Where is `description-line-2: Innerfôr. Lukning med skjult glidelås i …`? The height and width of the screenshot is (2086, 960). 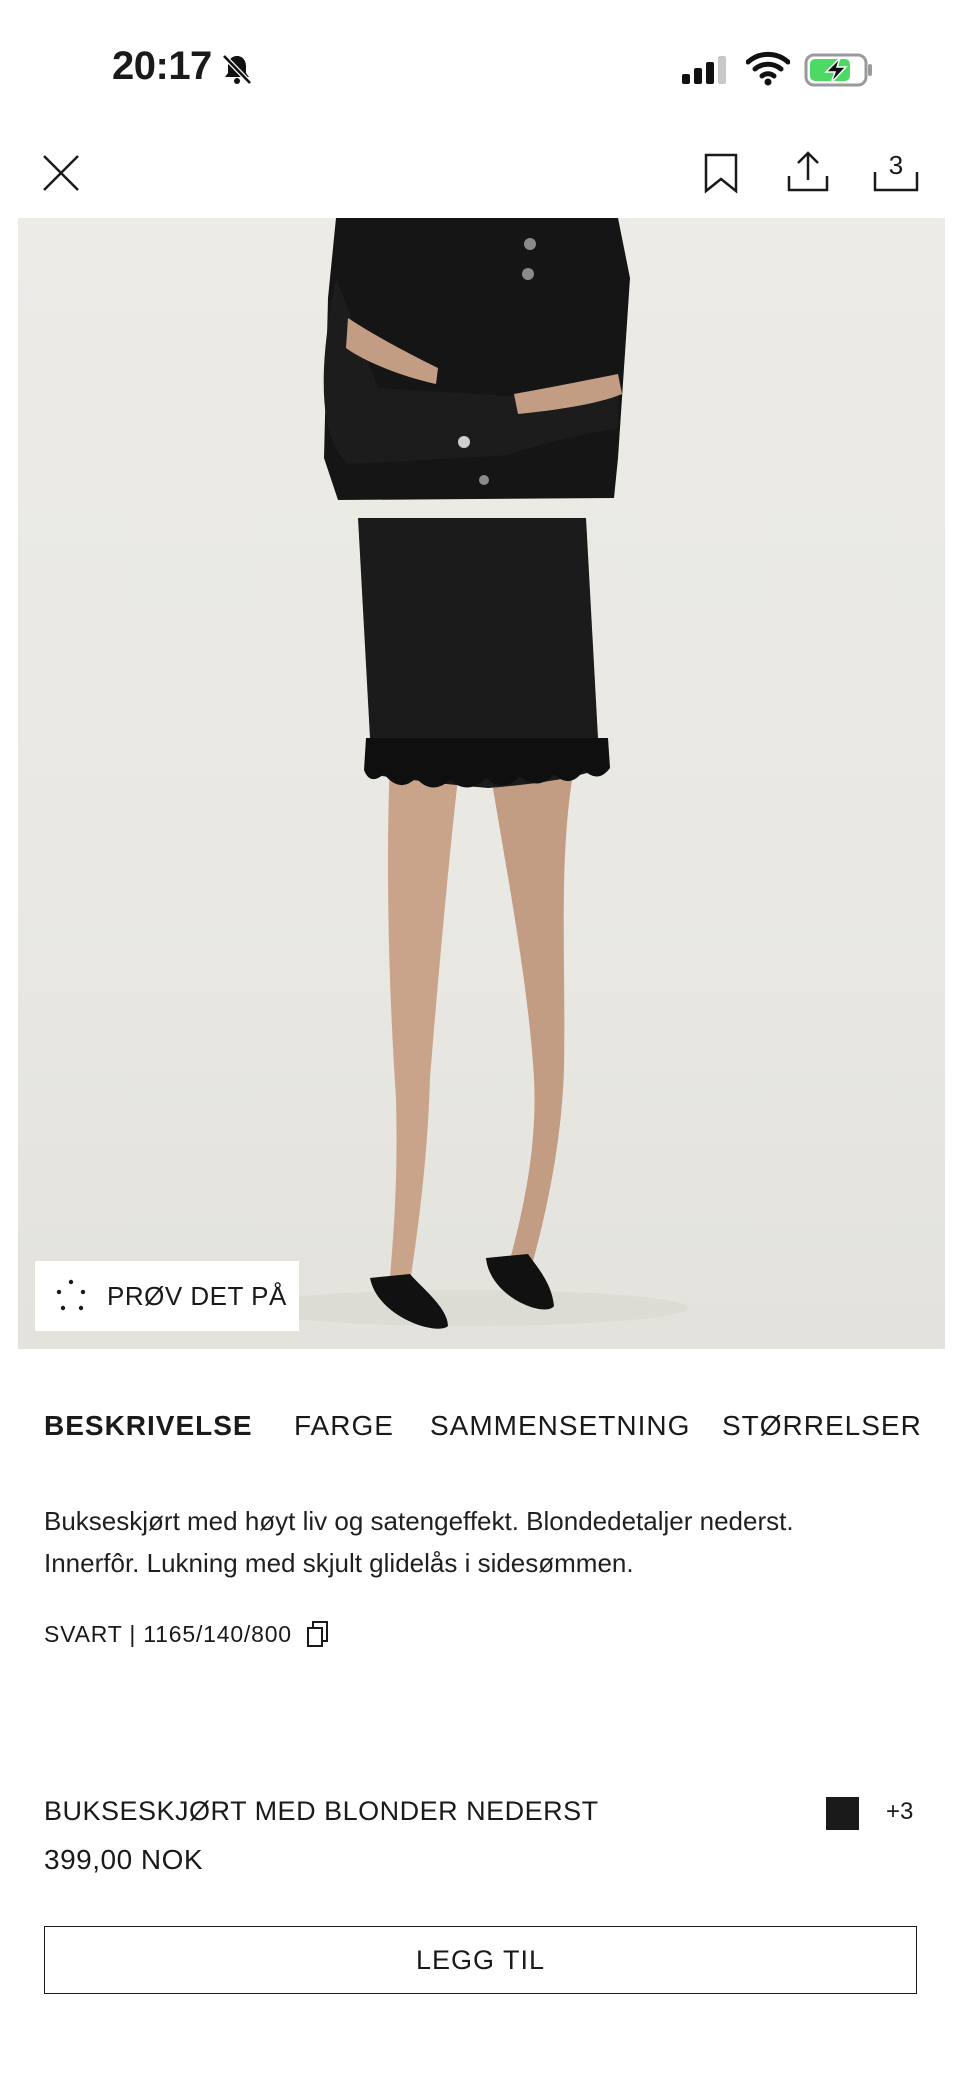 description-line-2: Innerfôr. Lukning med skjult glidelås i … is located at coordinates (339, 1563).